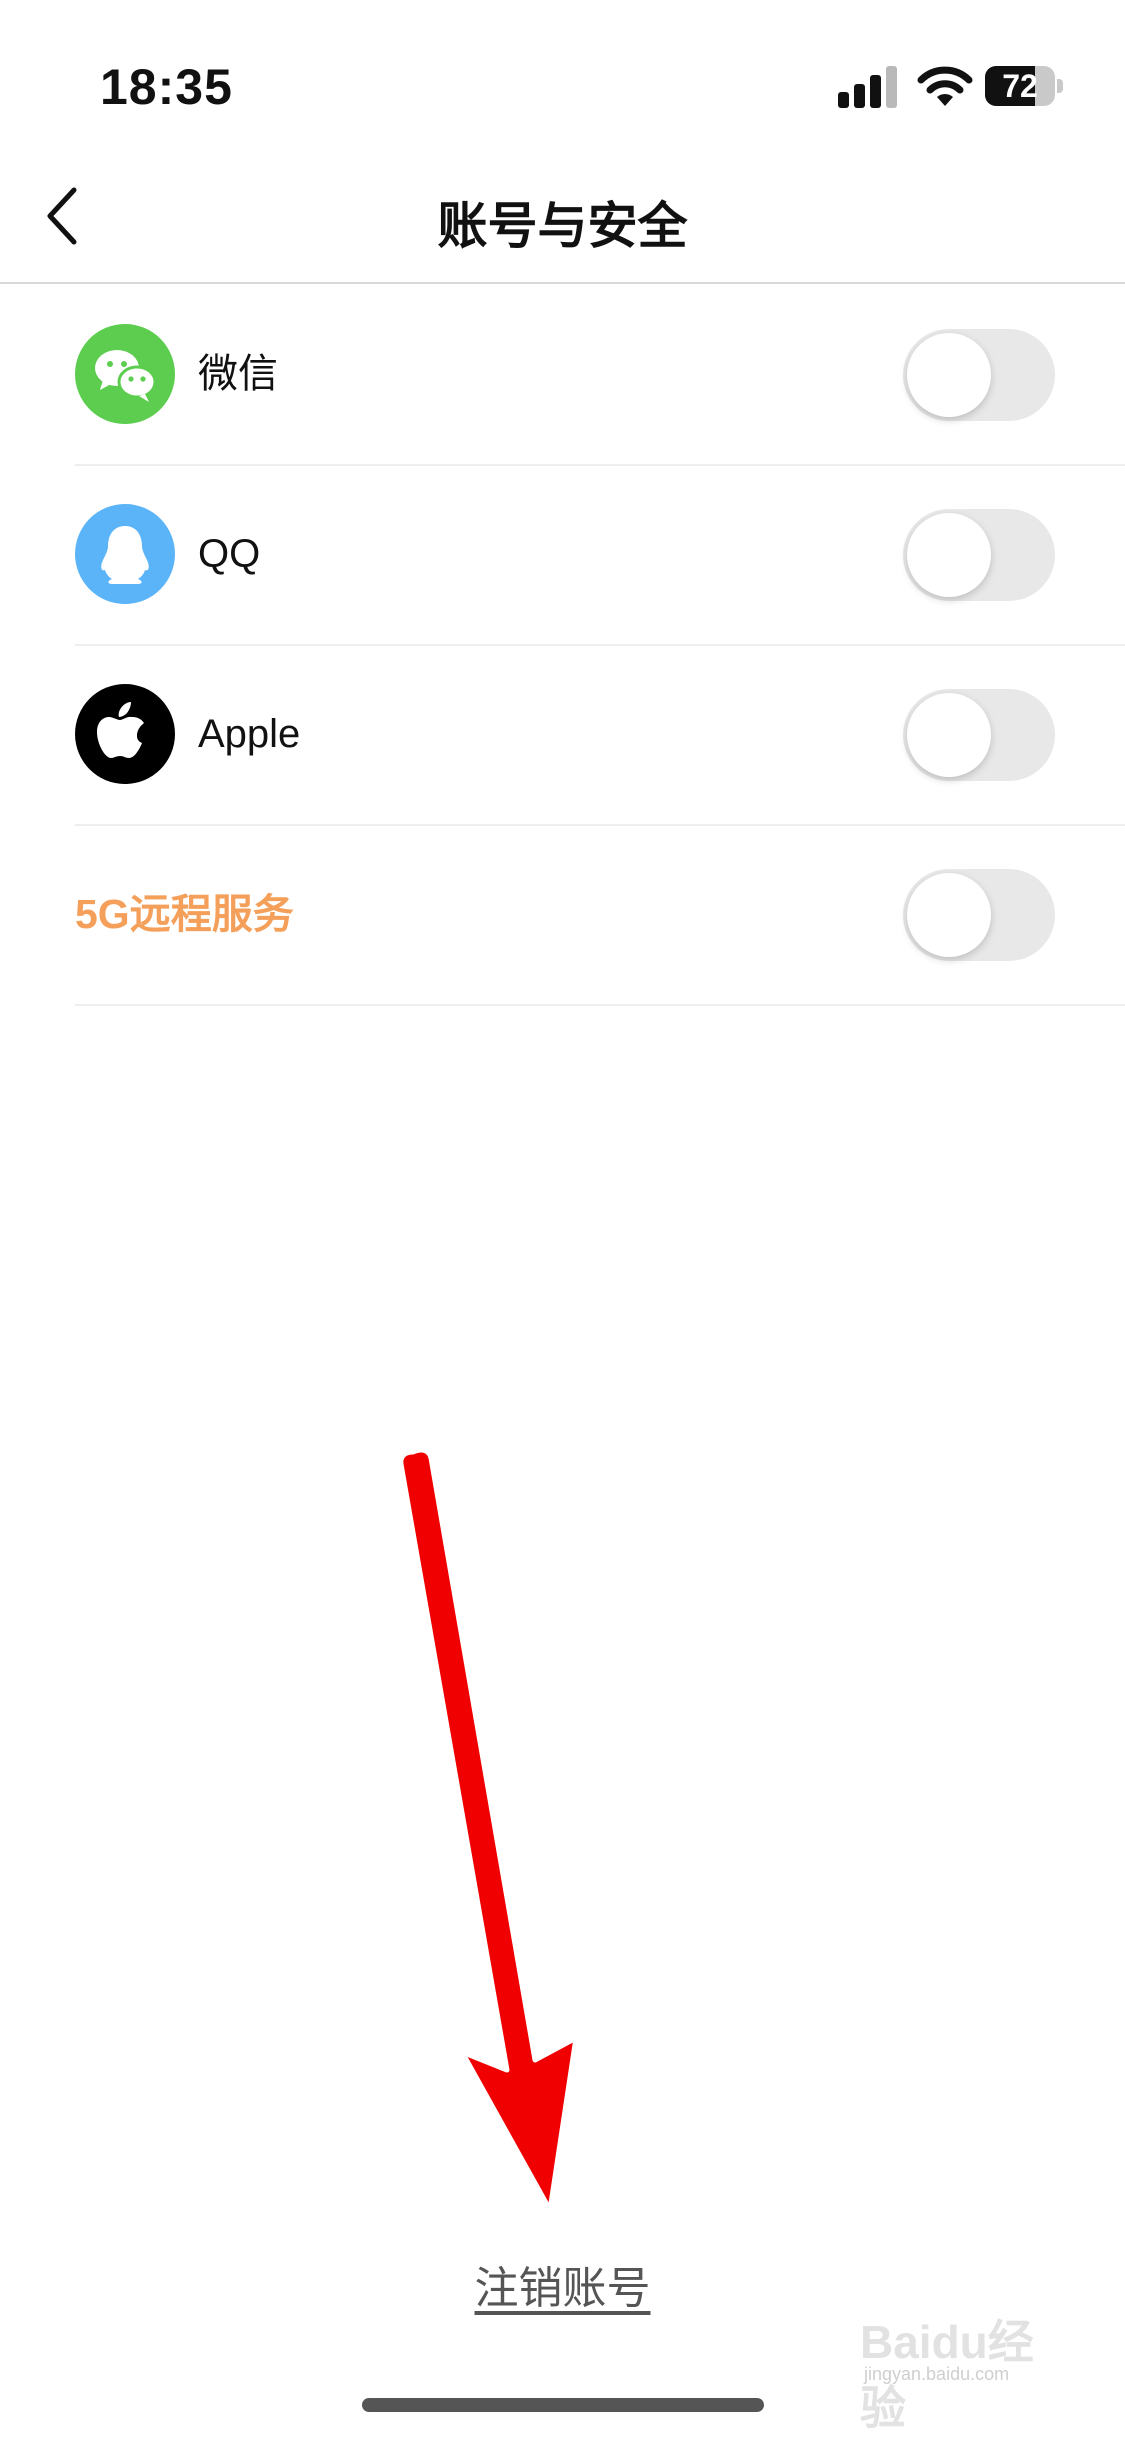 The image size is (1125, 2438). I want to click on baidu-watermark: Baidu经验 jingyan.baidu.com, so click(965, 2367).